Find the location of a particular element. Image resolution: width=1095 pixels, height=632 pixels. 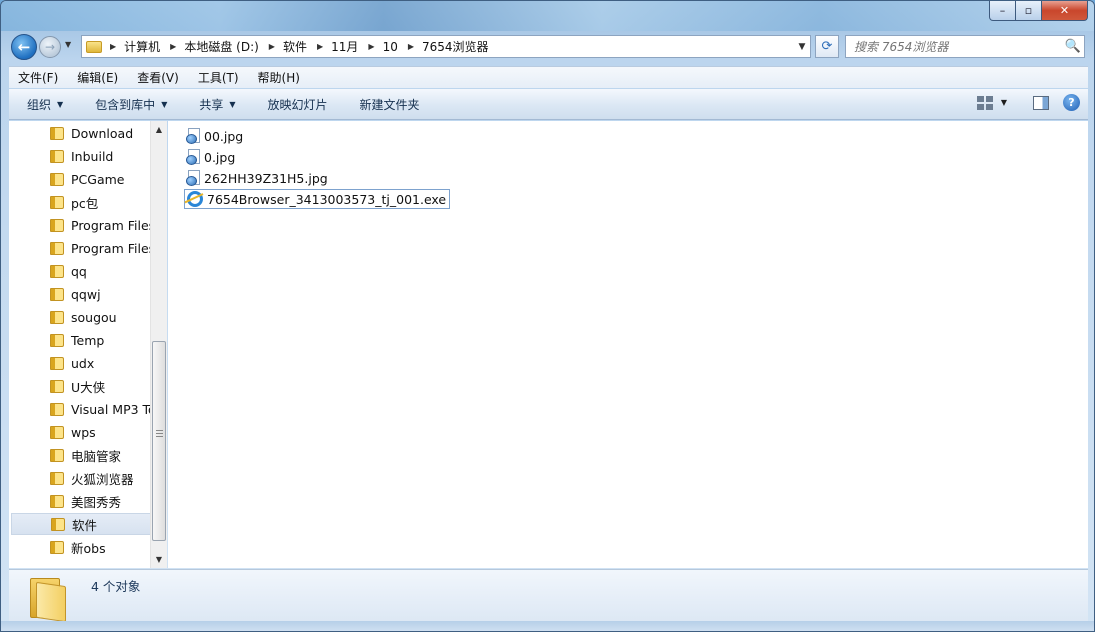

menu-tools: 工具(T) is located at coordinates (219, 77).